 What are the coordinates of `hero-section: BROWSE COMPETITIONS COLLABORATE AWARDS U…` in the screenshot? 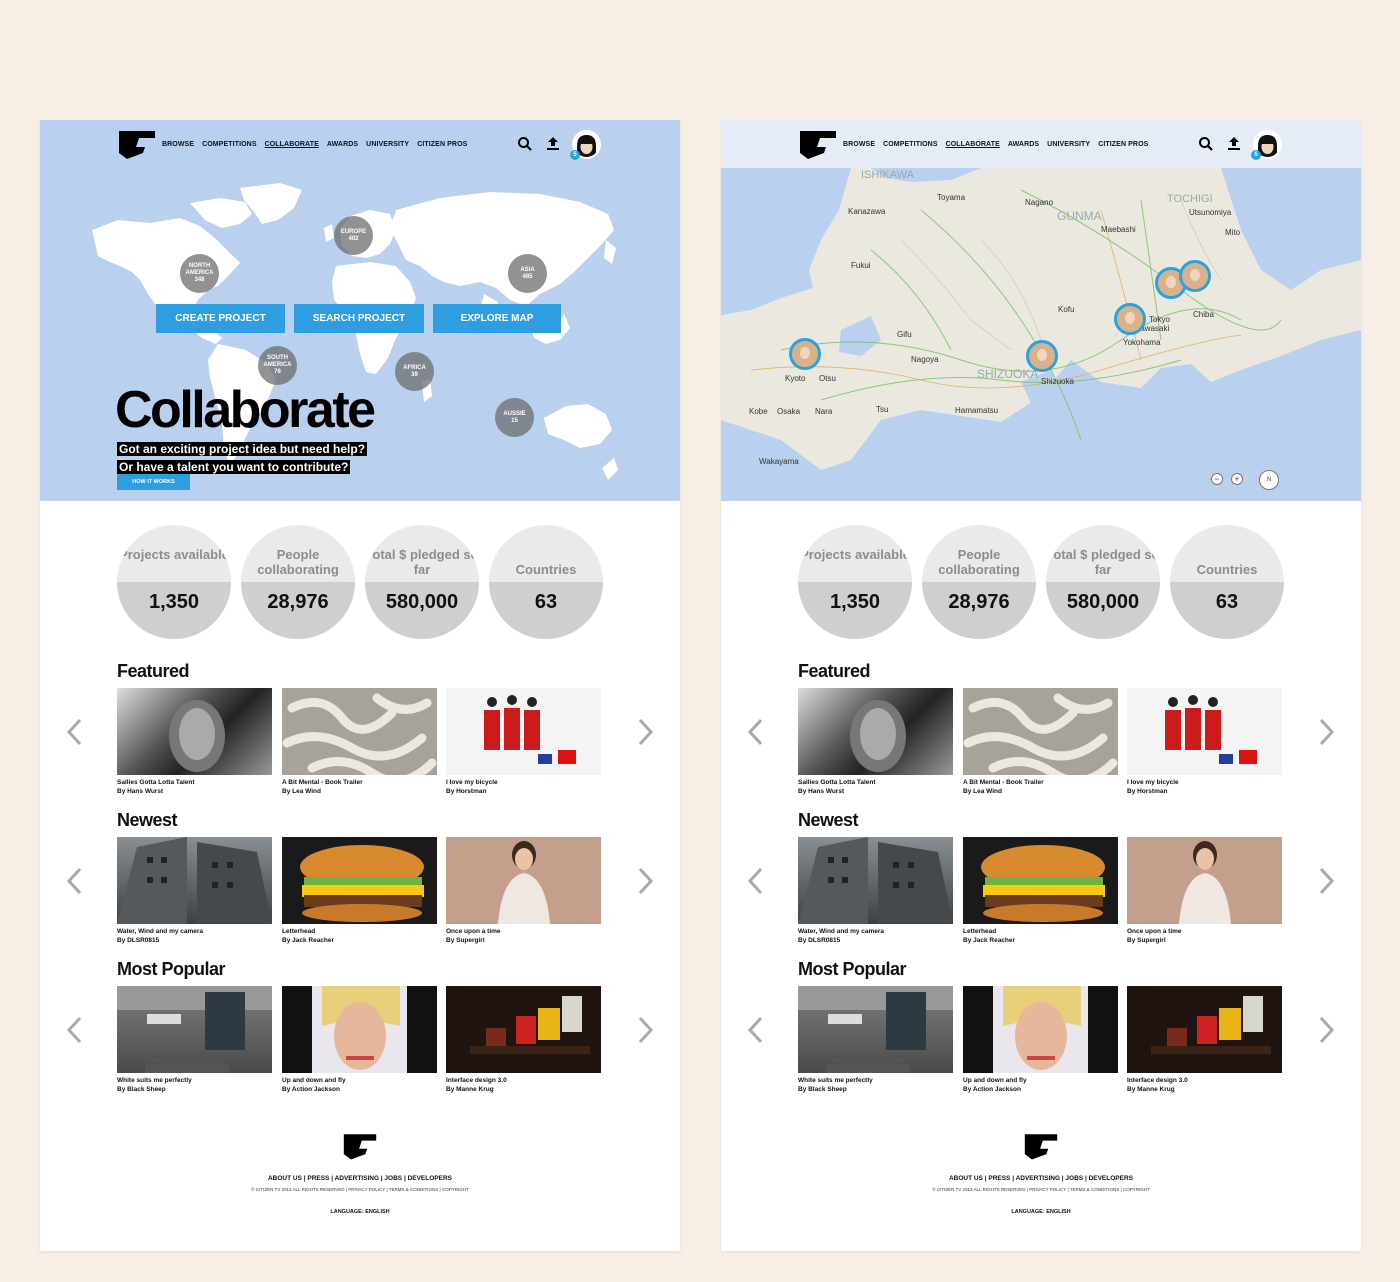 It's located at (360, 310).